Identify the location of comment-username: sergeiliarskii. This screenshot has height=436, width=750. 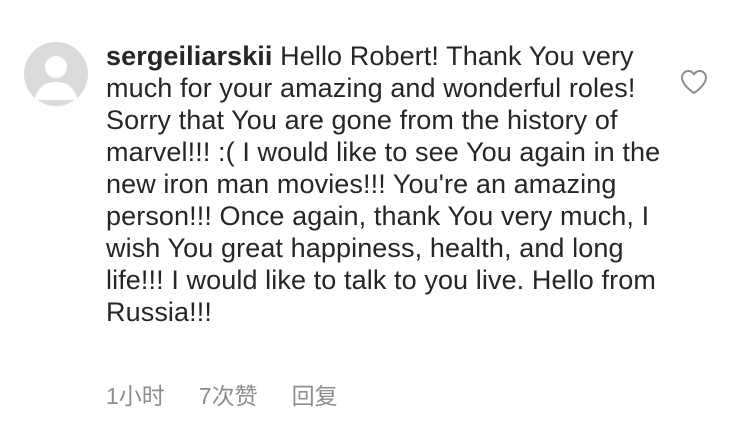
(189, 56).